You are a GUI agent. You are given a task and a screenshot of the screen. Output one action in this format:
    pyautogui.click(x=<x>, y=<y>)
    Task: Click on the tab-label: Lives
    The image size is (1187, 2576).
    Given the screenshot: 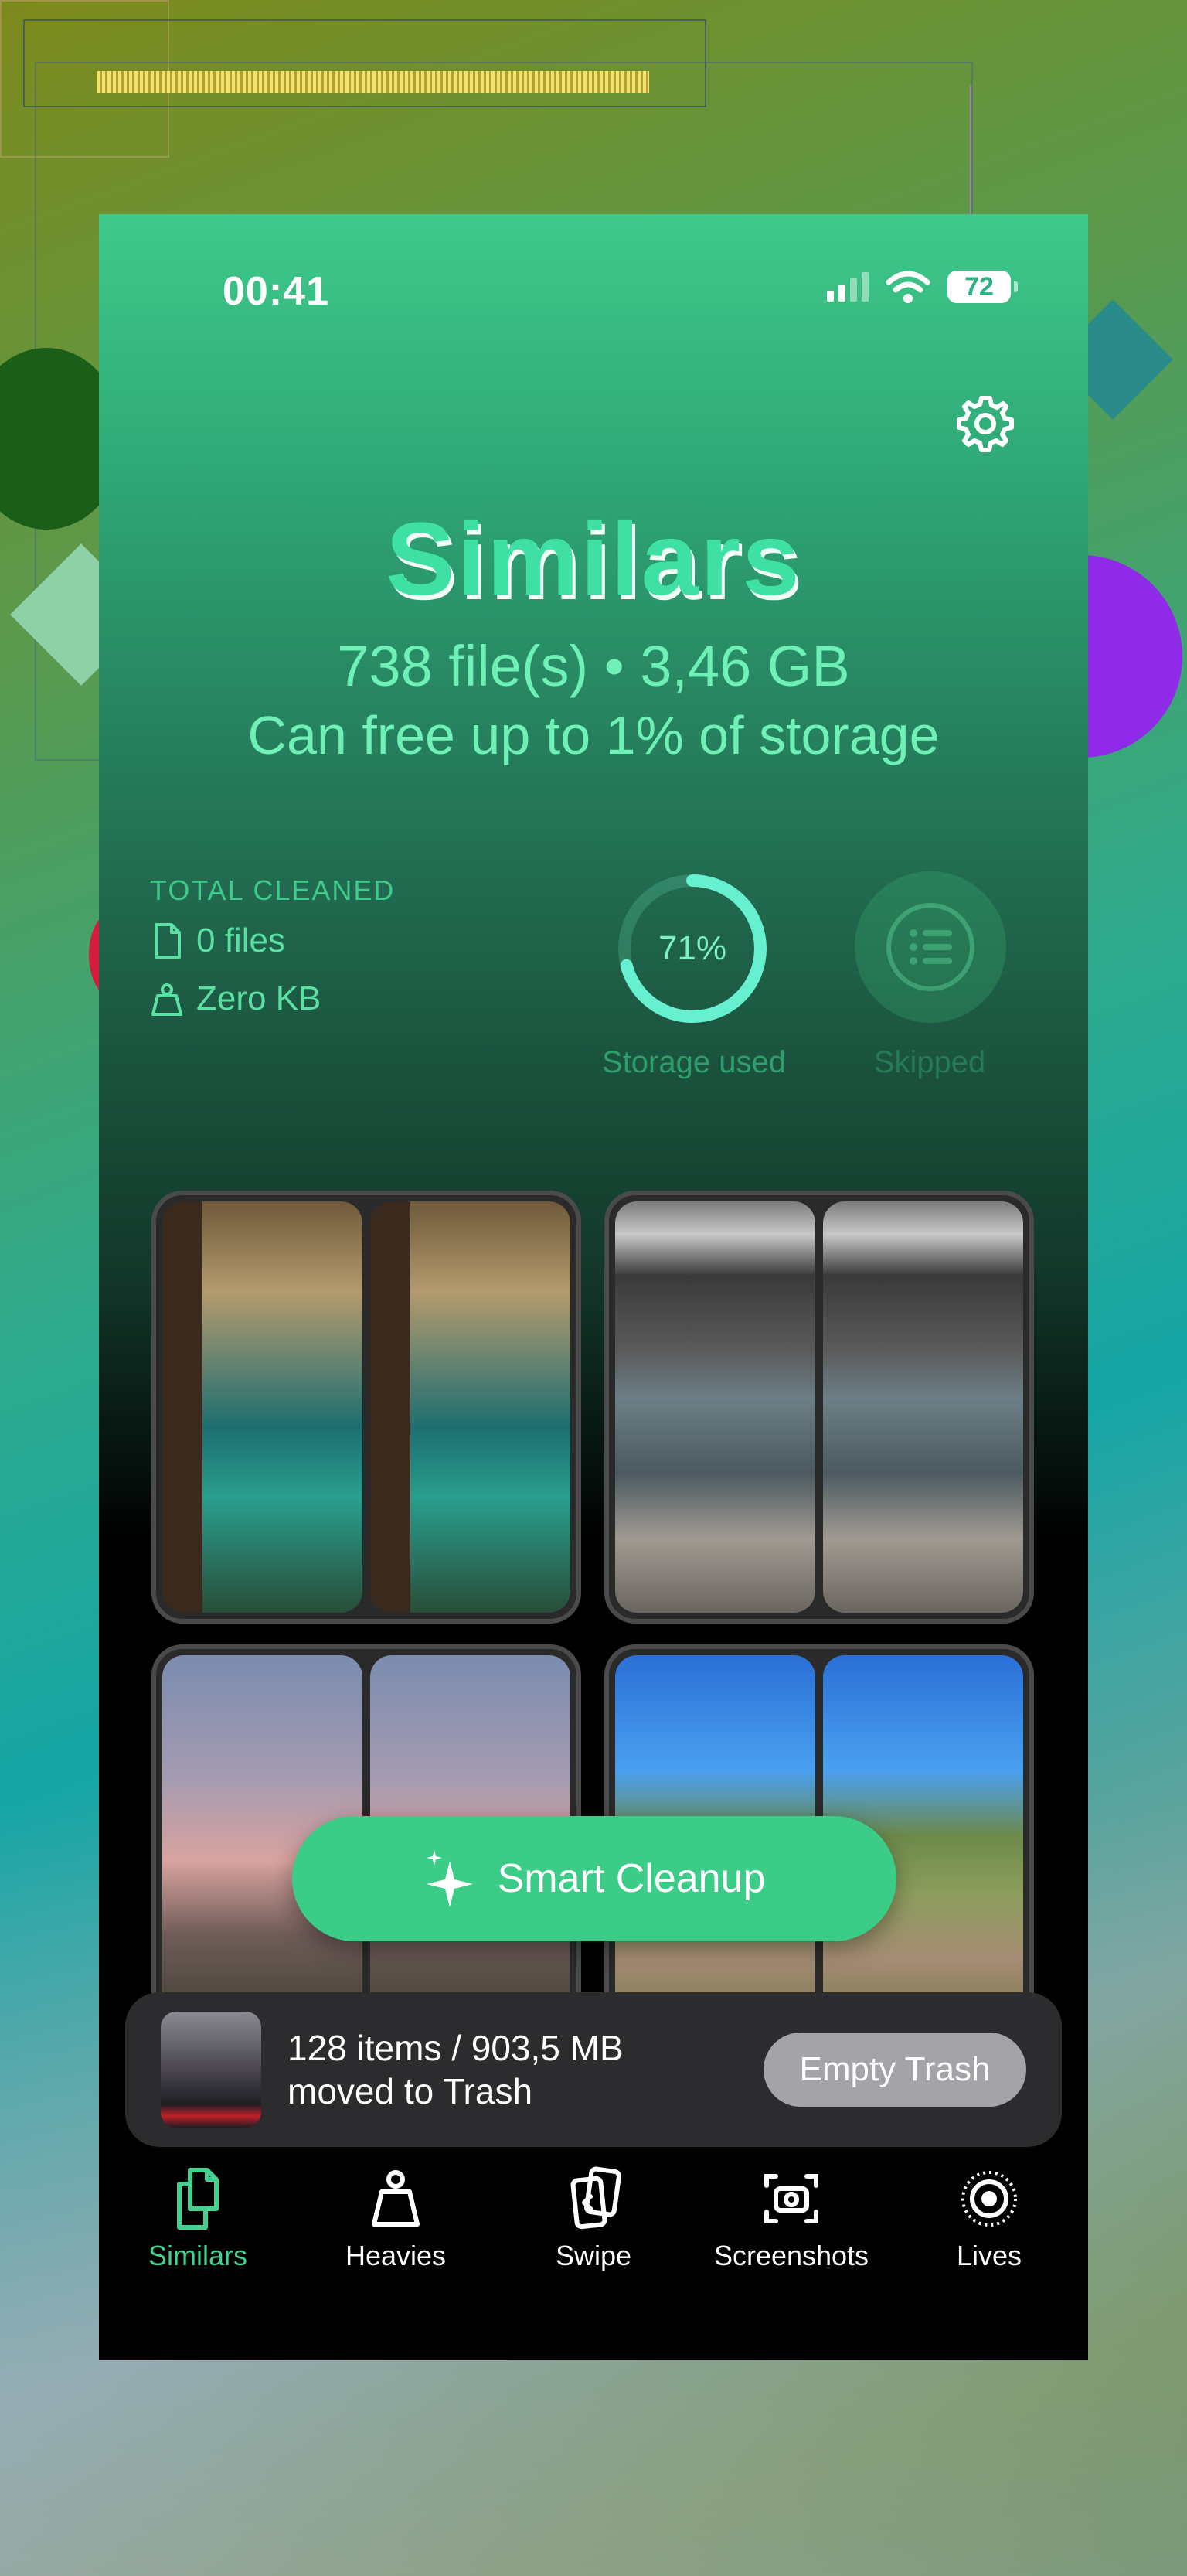 What is the action you would take?
    pyautogui.click(x=989, y=2255)
    